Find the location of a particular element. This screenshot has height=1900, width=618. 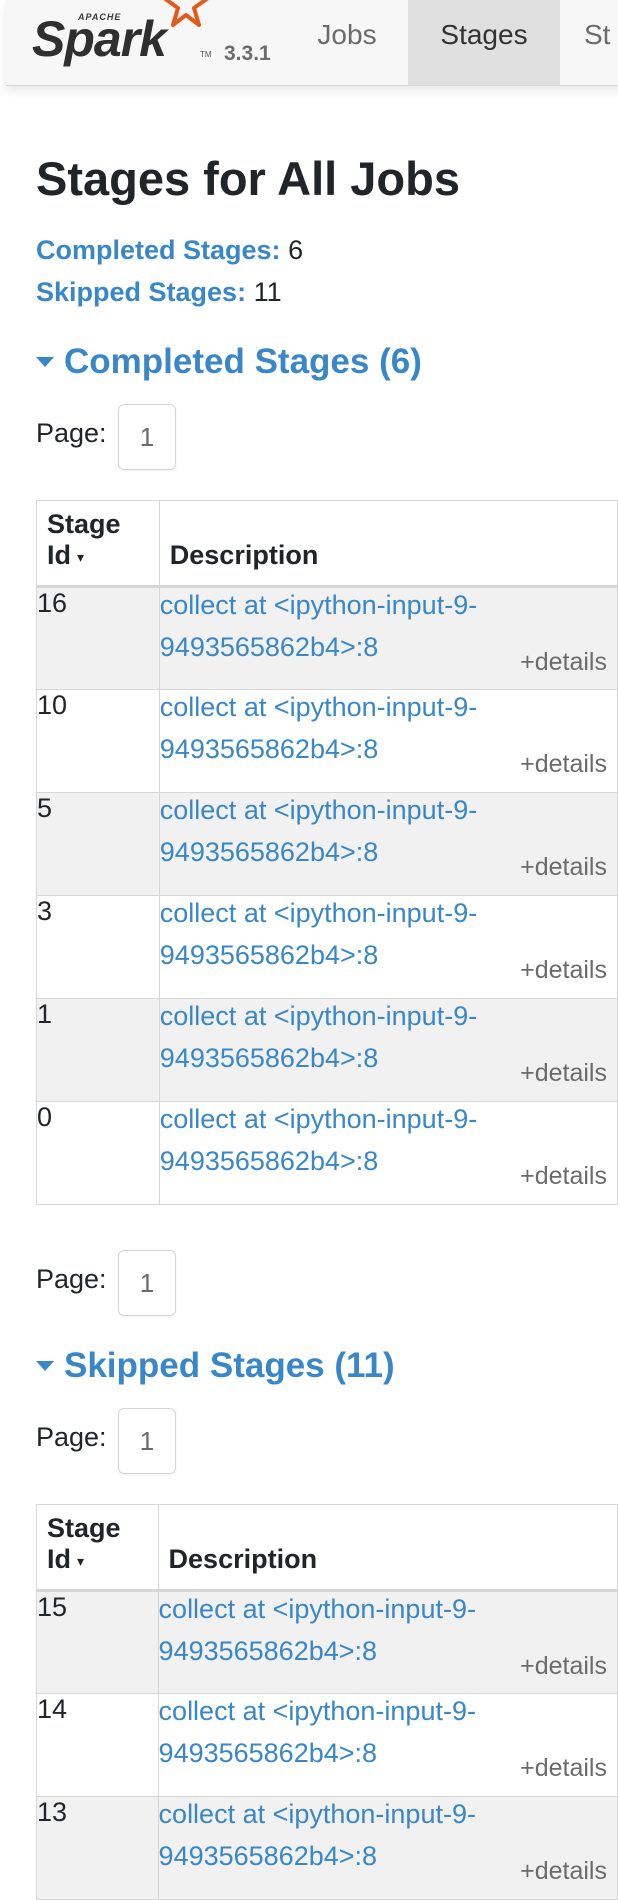

stage-id: 1 is located at coordinates (98, 1050).